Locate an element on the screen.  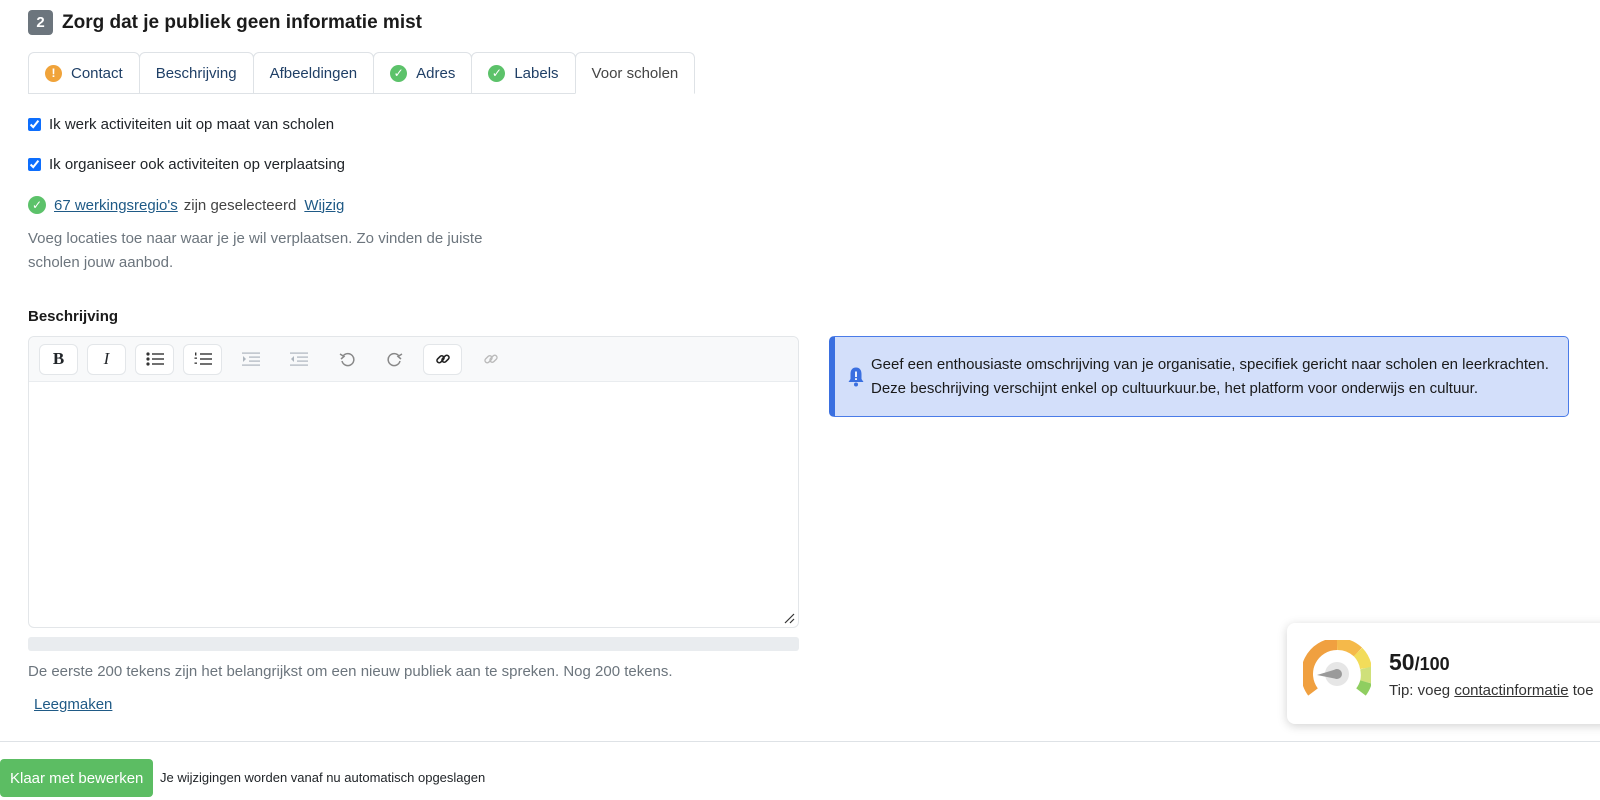
undo-button is located at coordinates (346, 359).